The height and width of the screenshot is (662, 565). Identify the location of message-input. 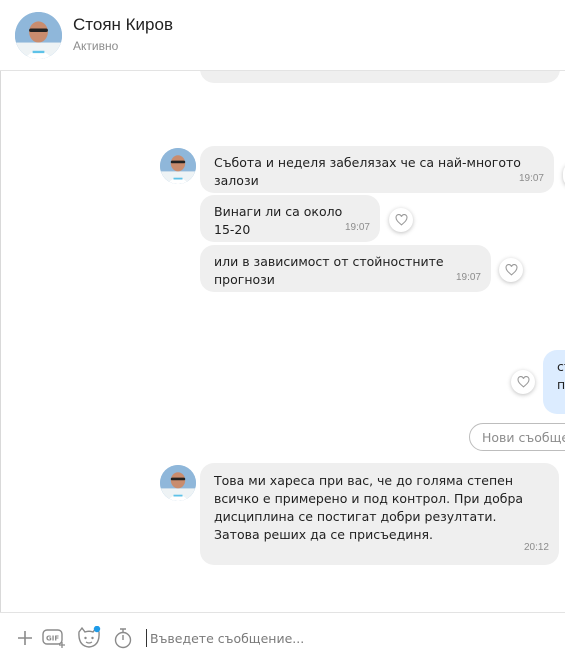
(350, 638).